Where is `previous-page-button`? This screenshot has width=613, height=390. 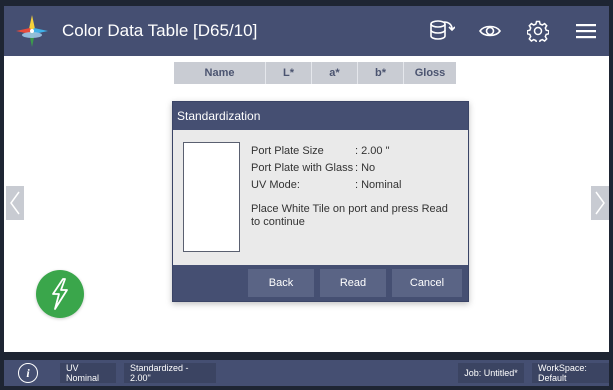
previous-page-button is located at coordinates (15, 203).